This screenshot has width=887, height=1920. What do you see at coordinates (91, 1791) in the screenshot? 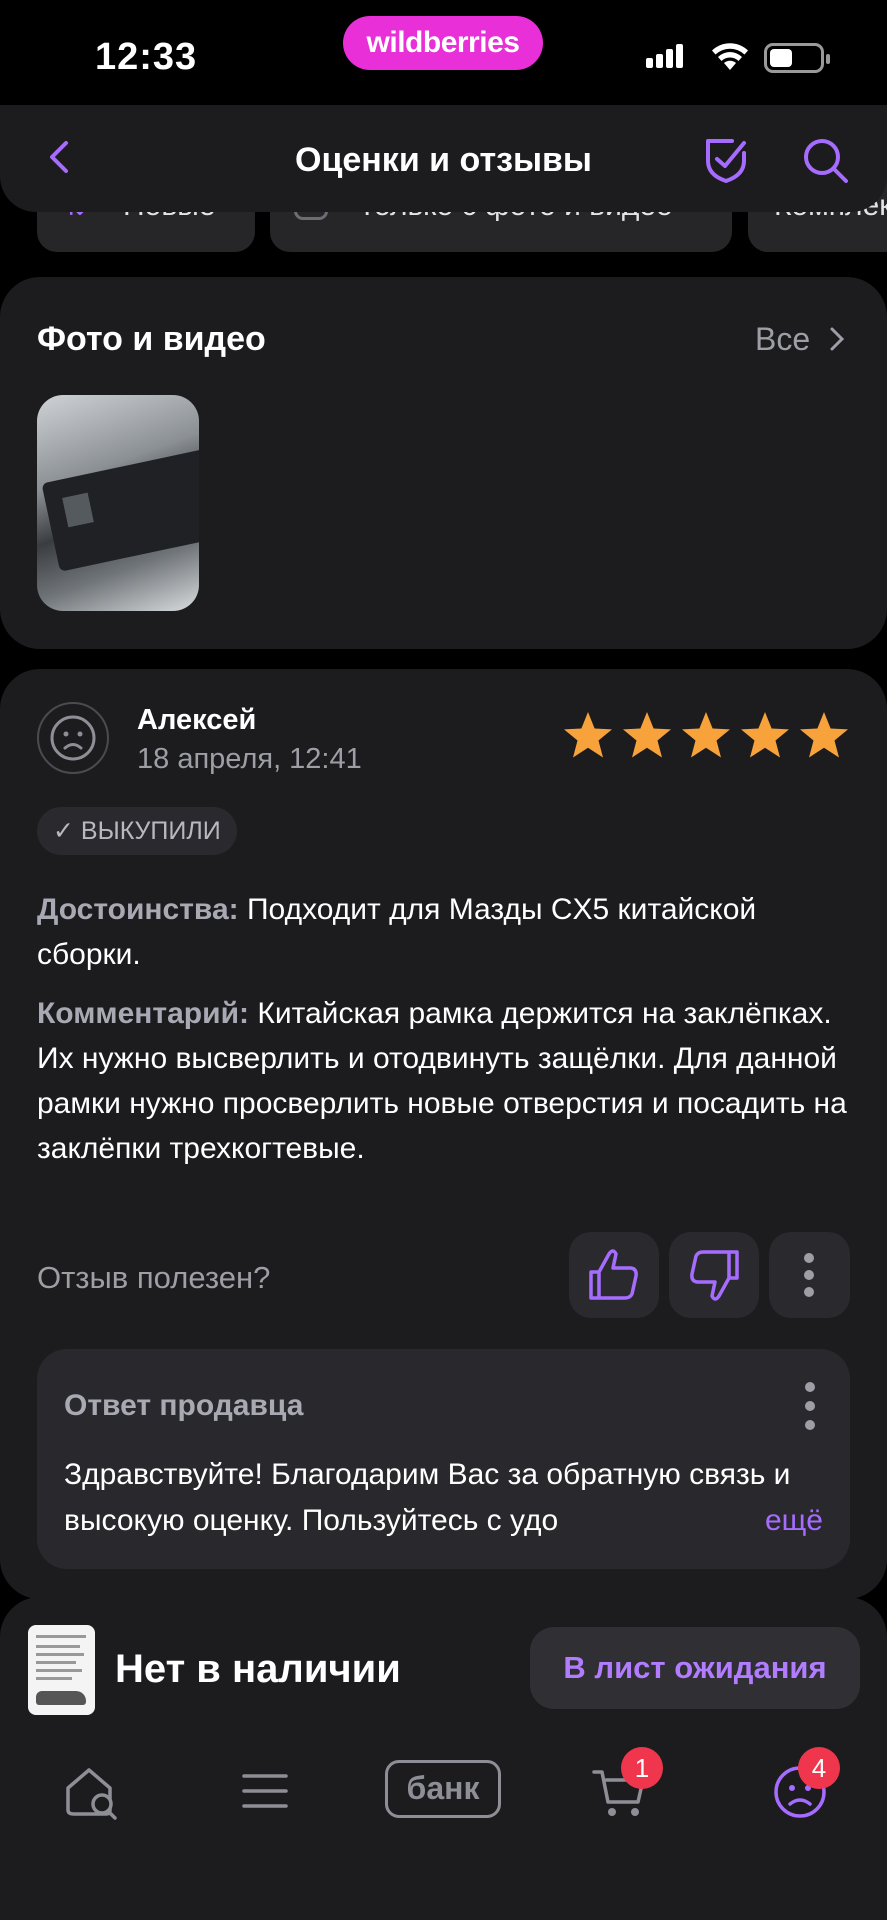
I see `home-search-icon` at bounding box center [91, 1791].